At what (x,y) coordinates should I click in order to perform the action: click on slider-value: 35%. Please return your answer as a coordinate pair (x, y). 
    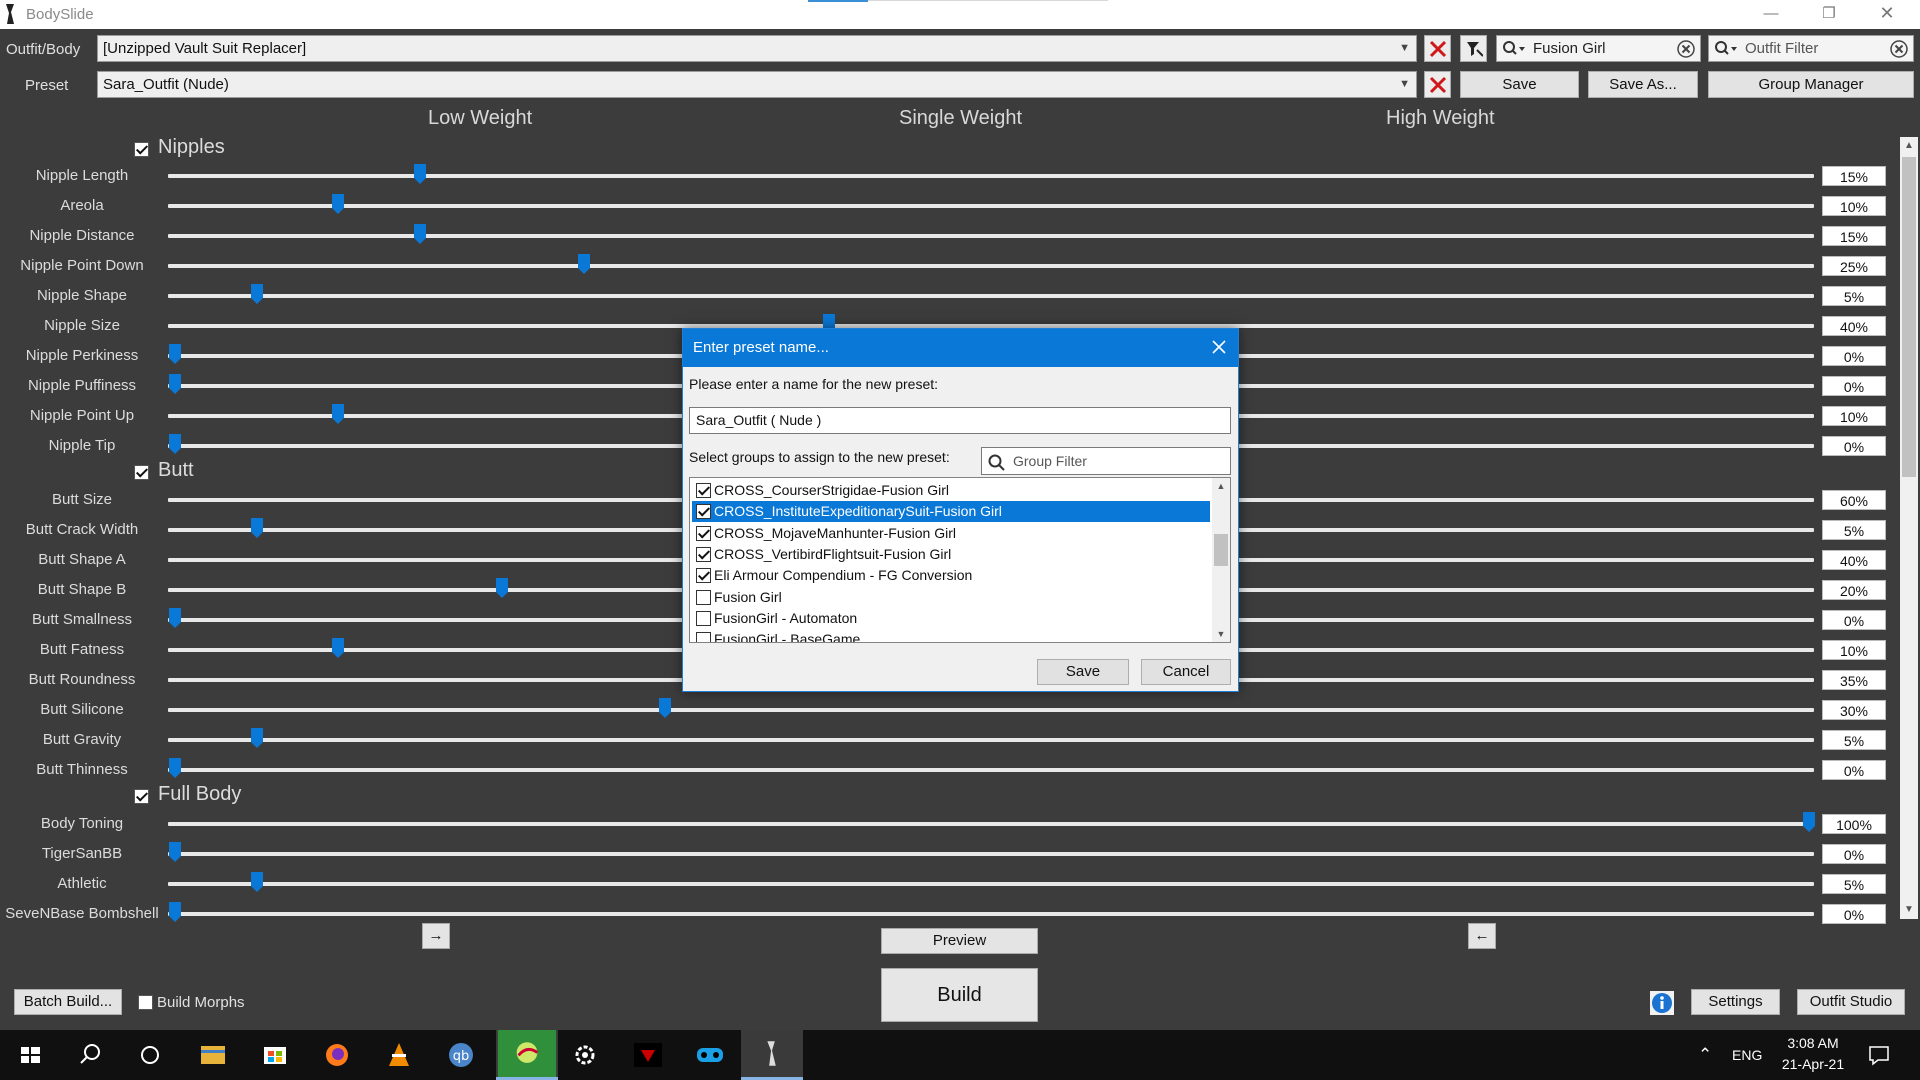
    Looking at the image, I should click on (1854, 680).